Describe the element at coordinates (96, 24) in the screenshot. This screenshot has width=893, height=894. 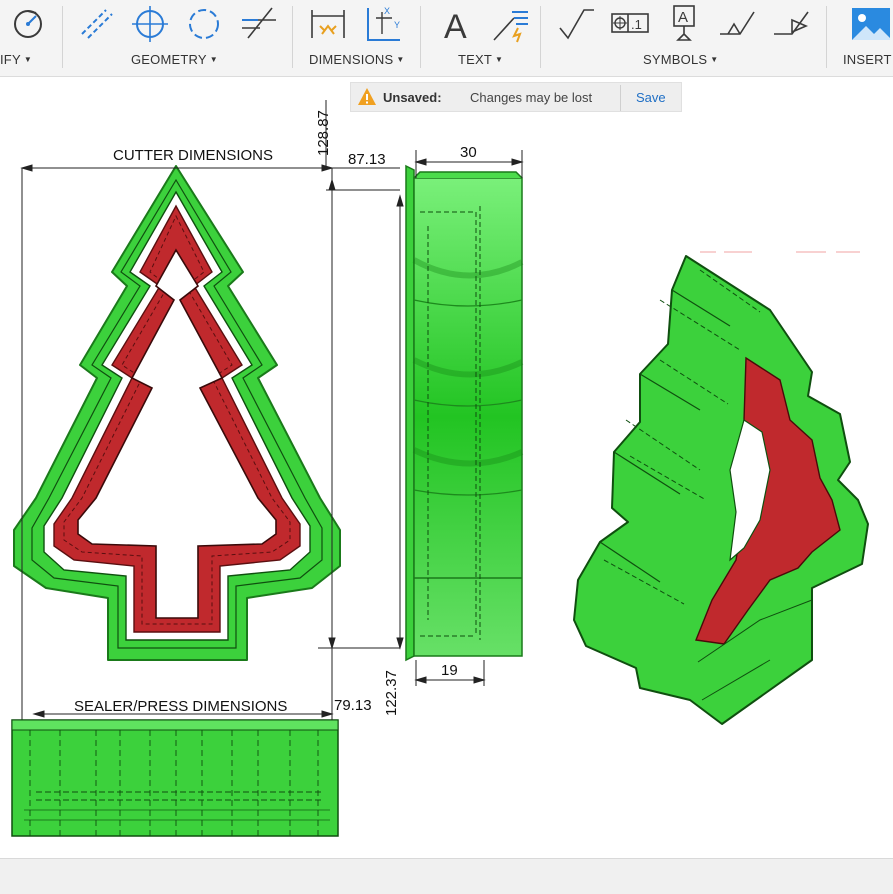
I see `centerline-icon` at that location.